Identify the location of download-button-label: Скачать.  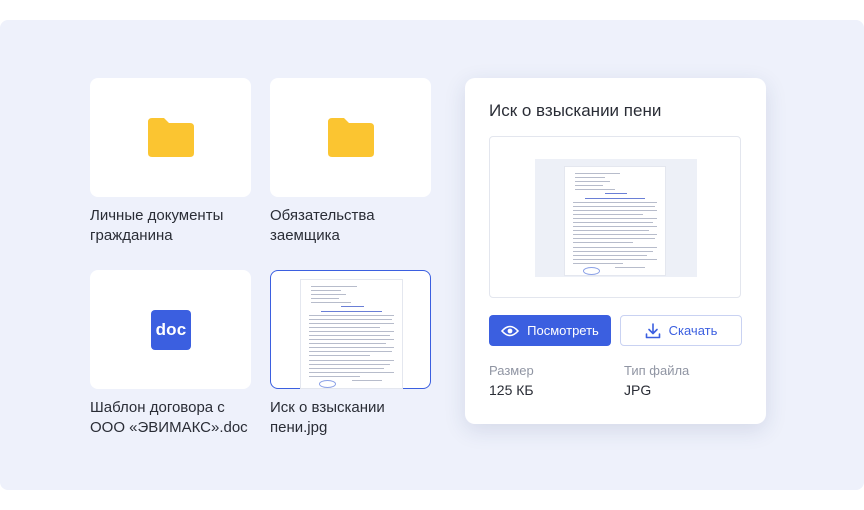
(693, 330).